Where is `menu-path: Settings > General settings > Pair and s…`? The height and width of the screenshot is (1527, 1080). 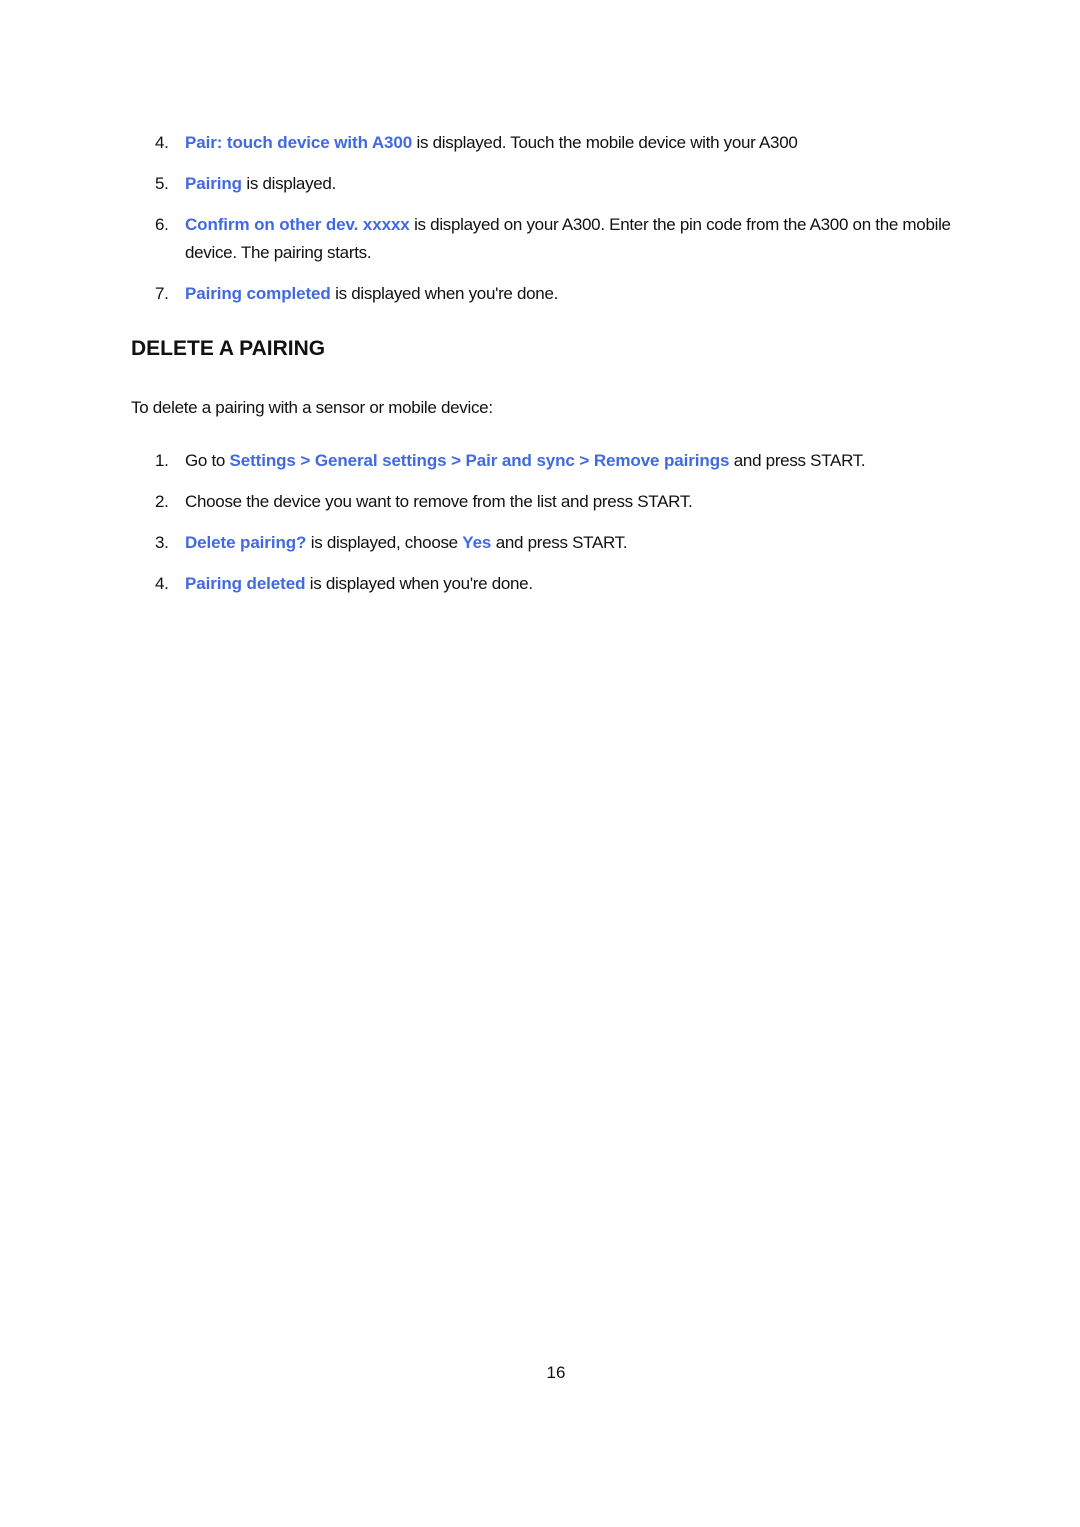
menu-path: Settings > General settings > Pair and s… is located at coordinates (479, 460).